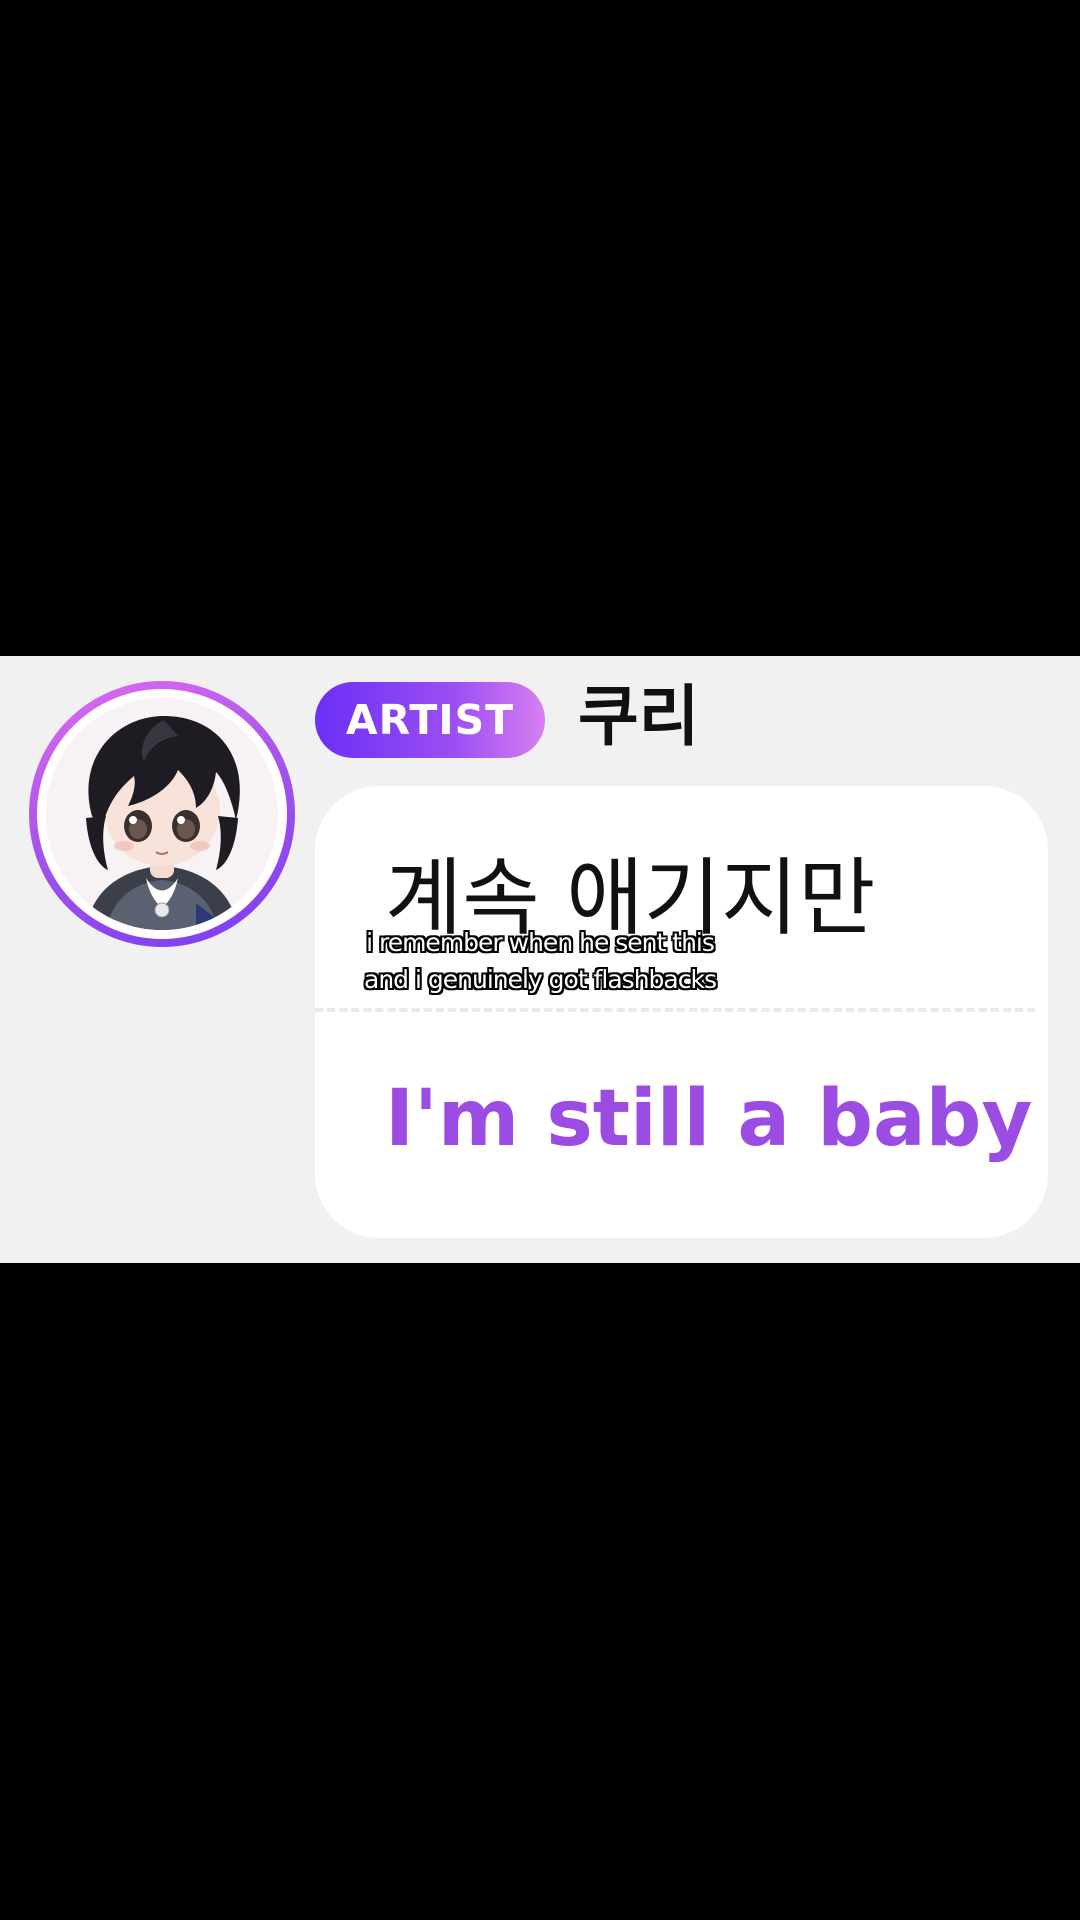 The image size is (1080, 1920). I want to click on artist-name: 쿠리, so click(638, 717).